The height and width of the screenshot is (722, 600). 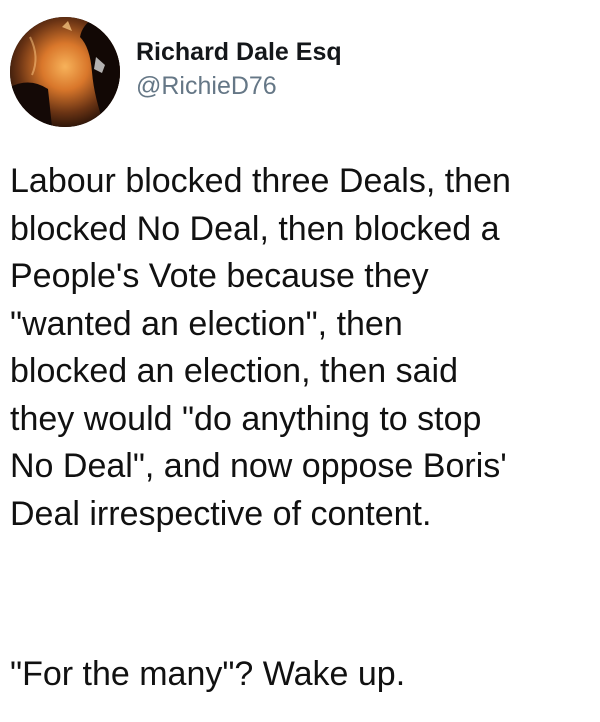 What do you see at coordinates (239, 86) in the screenshot?
I see `author-handle: @RichieD76` at bounding box center [239, 86].